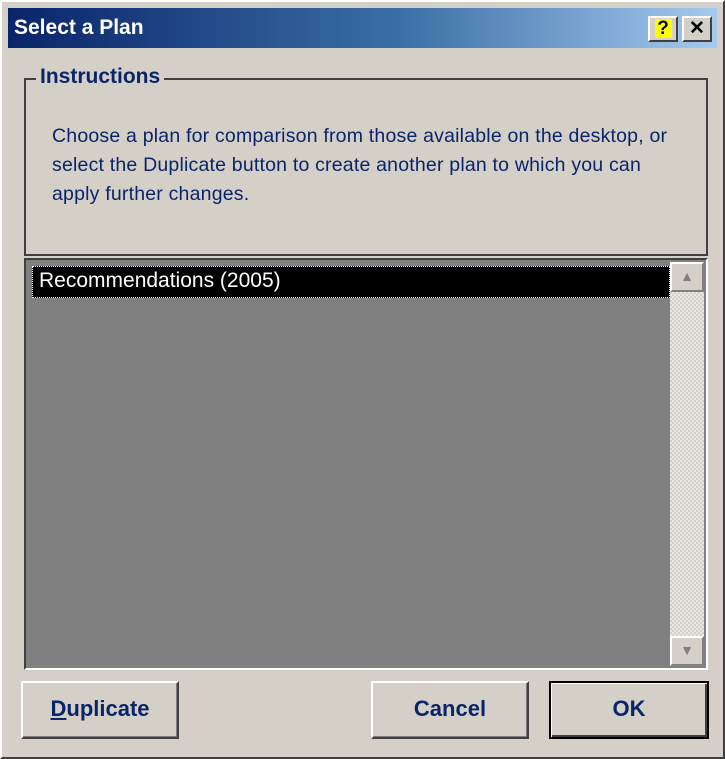  I want to click on help-button: ?, so click(663, 29).